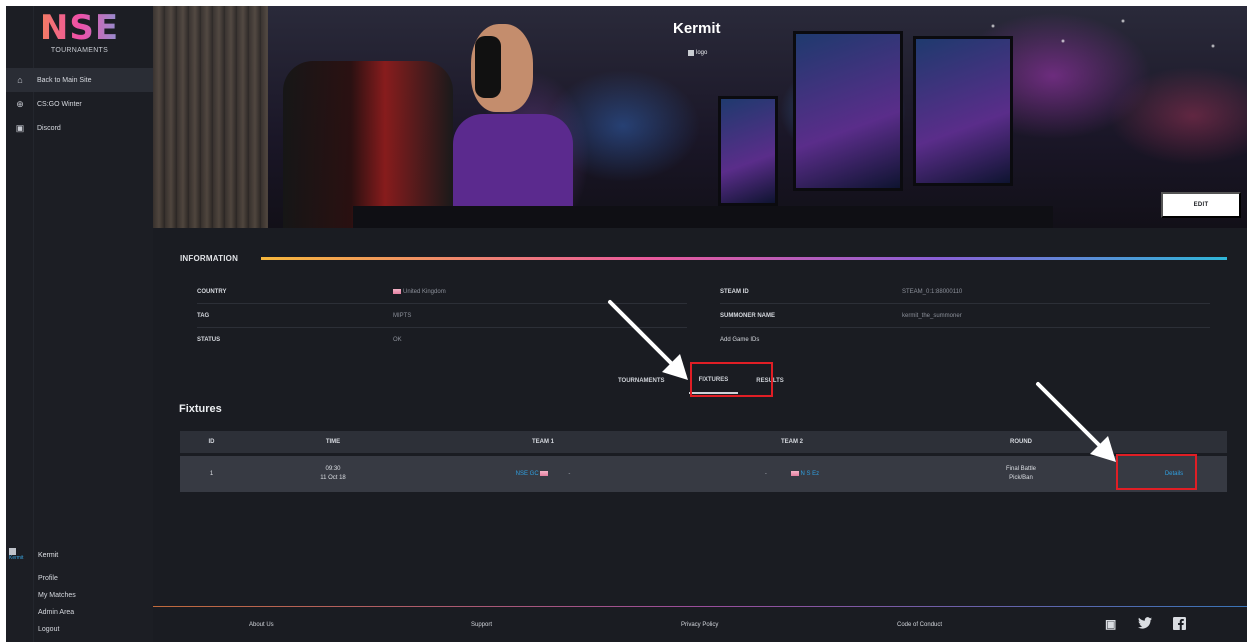 This screenshot has height=644, width=1253. Describe the element at coordinates (20, 80) in the screenshot. I see `home-icon: ⌂` at that location.